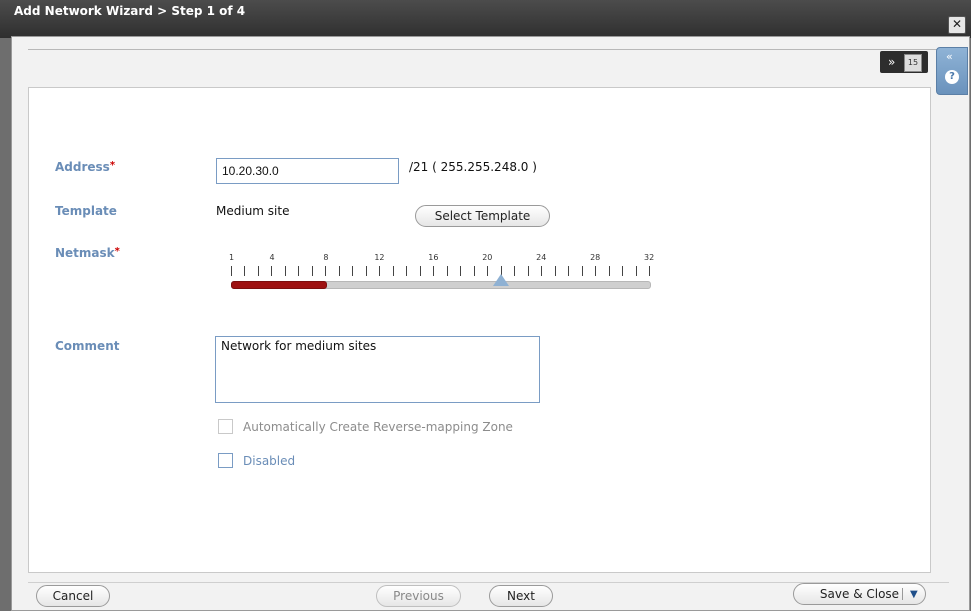  What do you see at coordinates (891, 62) in the screenshot?
I see `double-chevron-down-icon: »` at bounding box center [891, 62].